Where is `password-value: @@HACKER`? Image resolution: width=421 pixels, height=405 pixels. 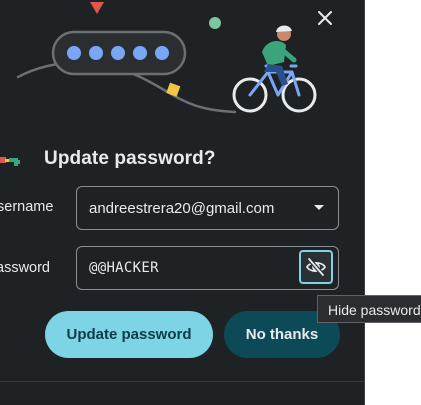 password-value: @@HACKER is located at coordinates (124, 268).